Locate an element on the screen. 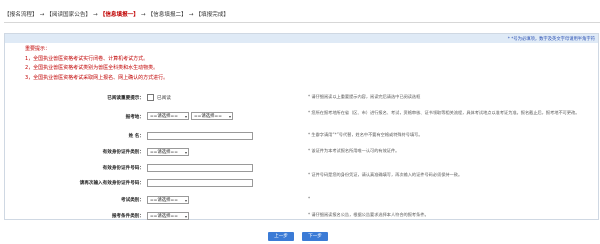 The width and height of the screenshot is (600, 244). form-header-strip: * *号为必填项，数字及英文字母请用半角字符 is located at coordinates (301, 38).